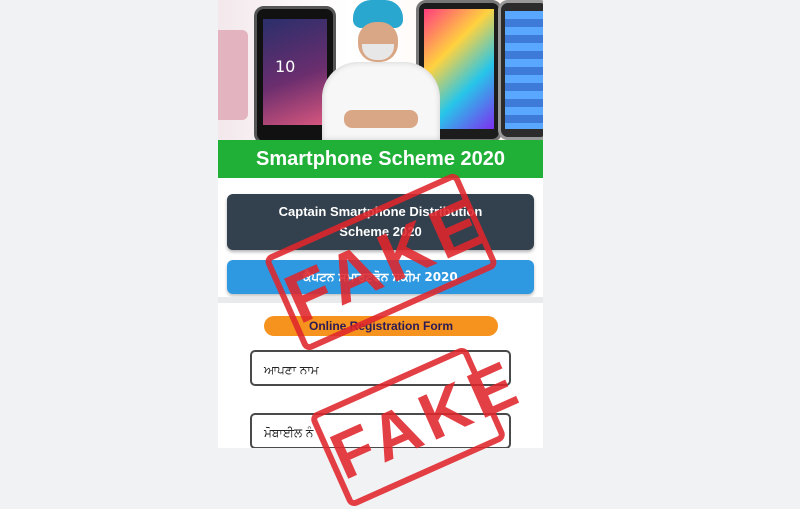 The height and width of the screenshot is (509, 800). Describe the element at coordinates (381, 326) in the screenshot. I see `registration-form-title: Online Registration Form` at that location.